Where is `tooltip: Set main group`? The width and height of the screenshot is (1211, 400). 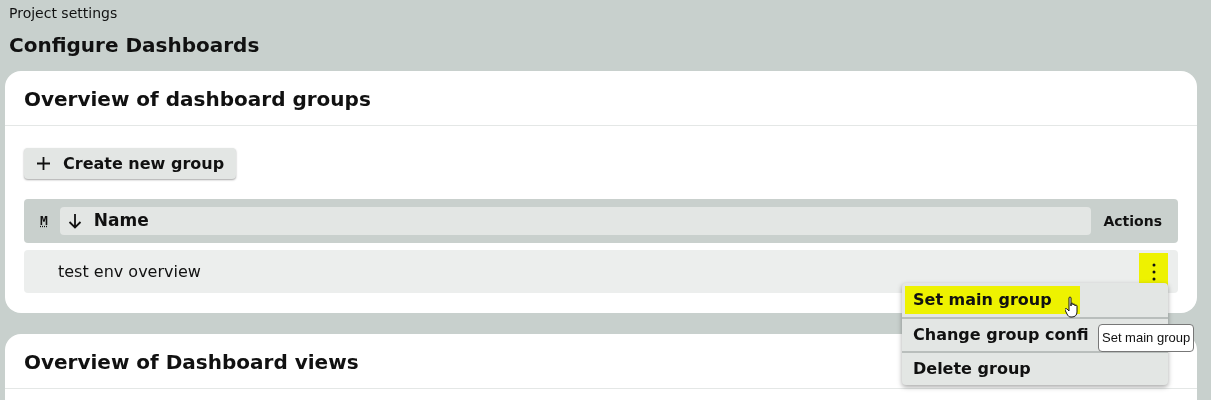 tooltip: Set main group is located at coordinates (1146, 338).